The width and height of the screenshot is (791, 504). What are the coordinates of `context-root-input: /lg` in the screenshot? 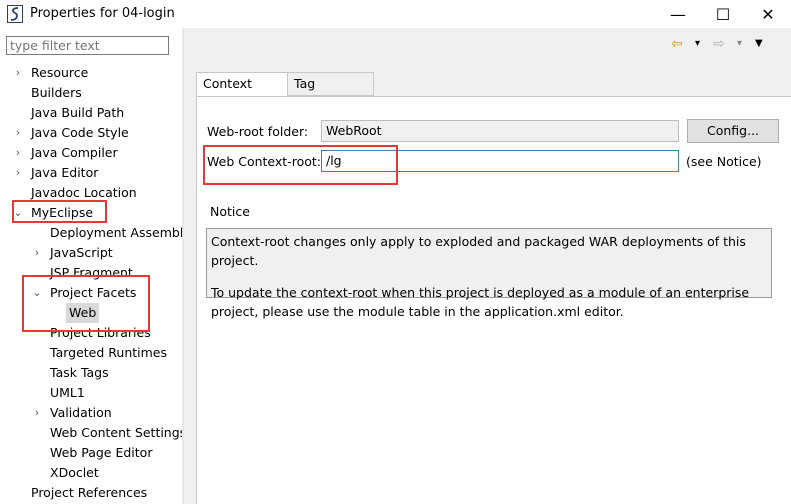 It's located at (500, 161).